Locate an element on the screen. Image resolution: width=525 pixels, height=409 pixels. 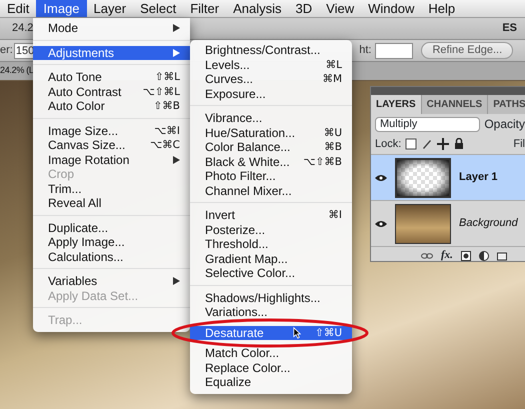
layer-row: Background is located at coordinates (448, 223).